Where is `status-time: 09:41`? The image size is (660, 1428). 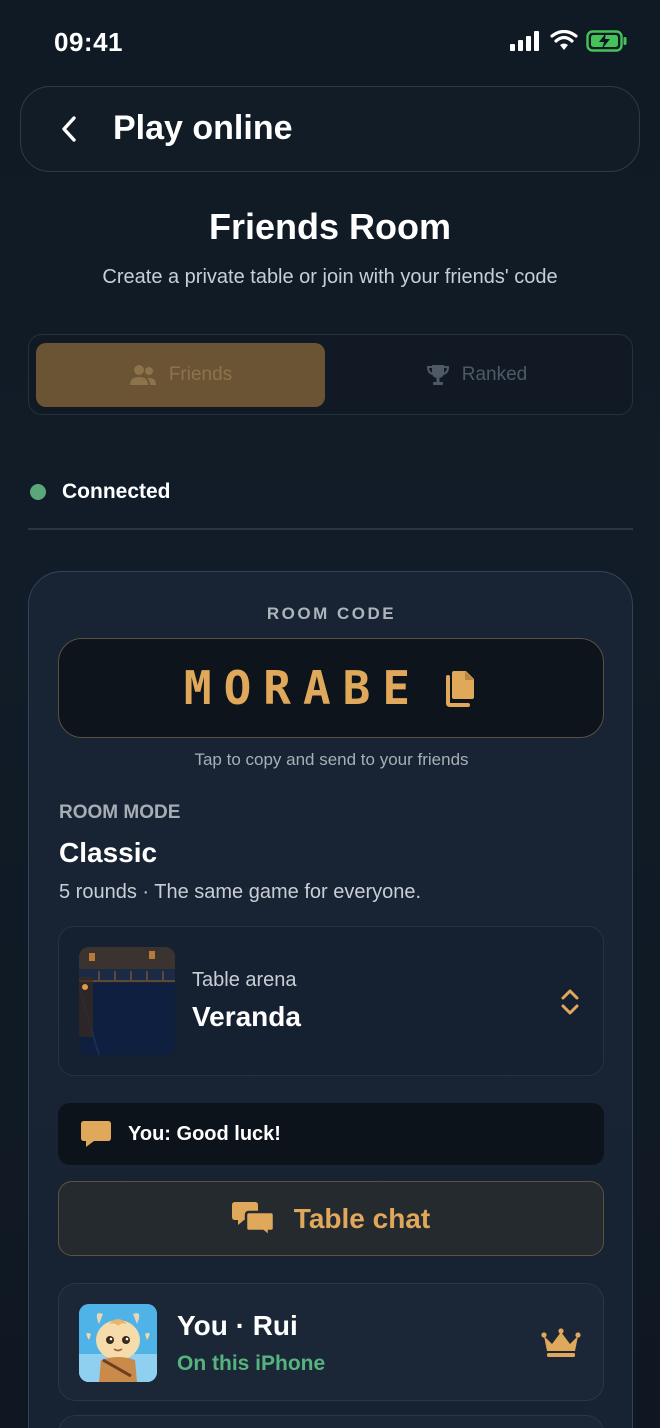 status-time: 09:41 is located at coordinates (88, 42).